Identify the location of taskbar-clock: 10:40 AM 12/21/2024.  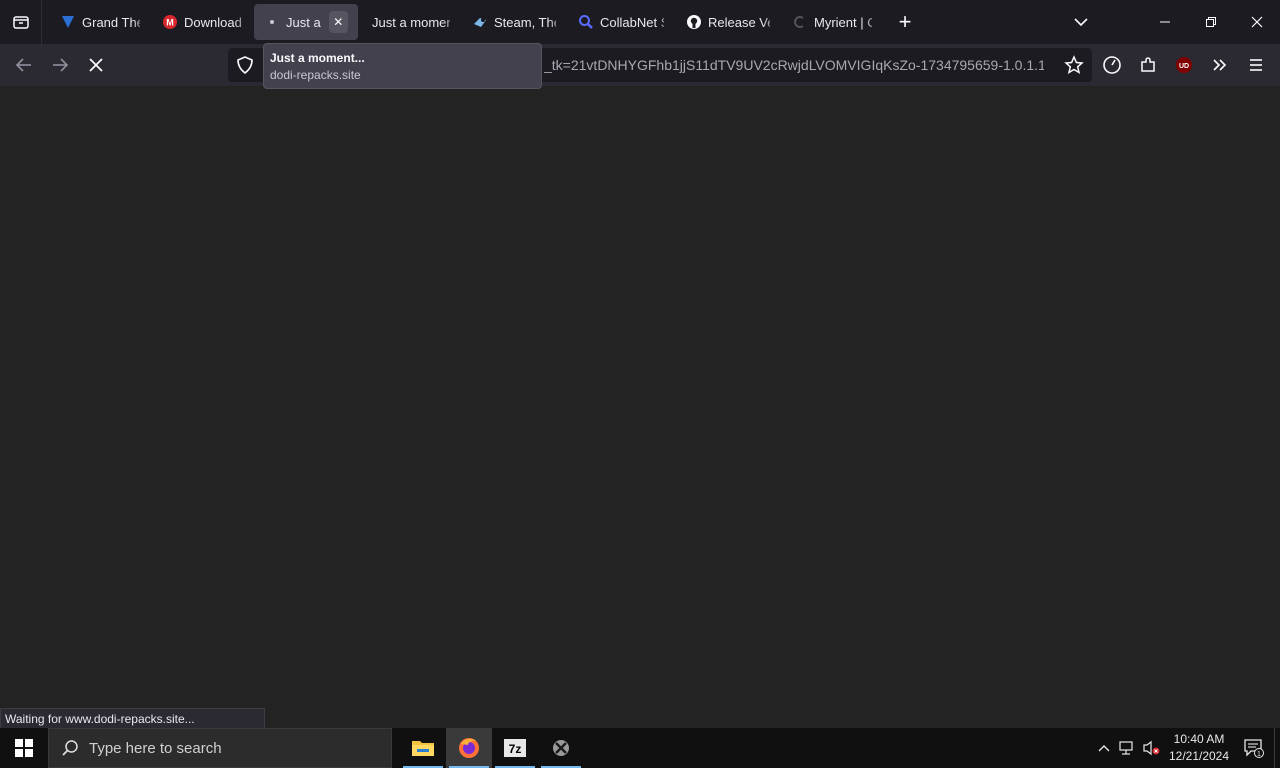
(1199, 748).